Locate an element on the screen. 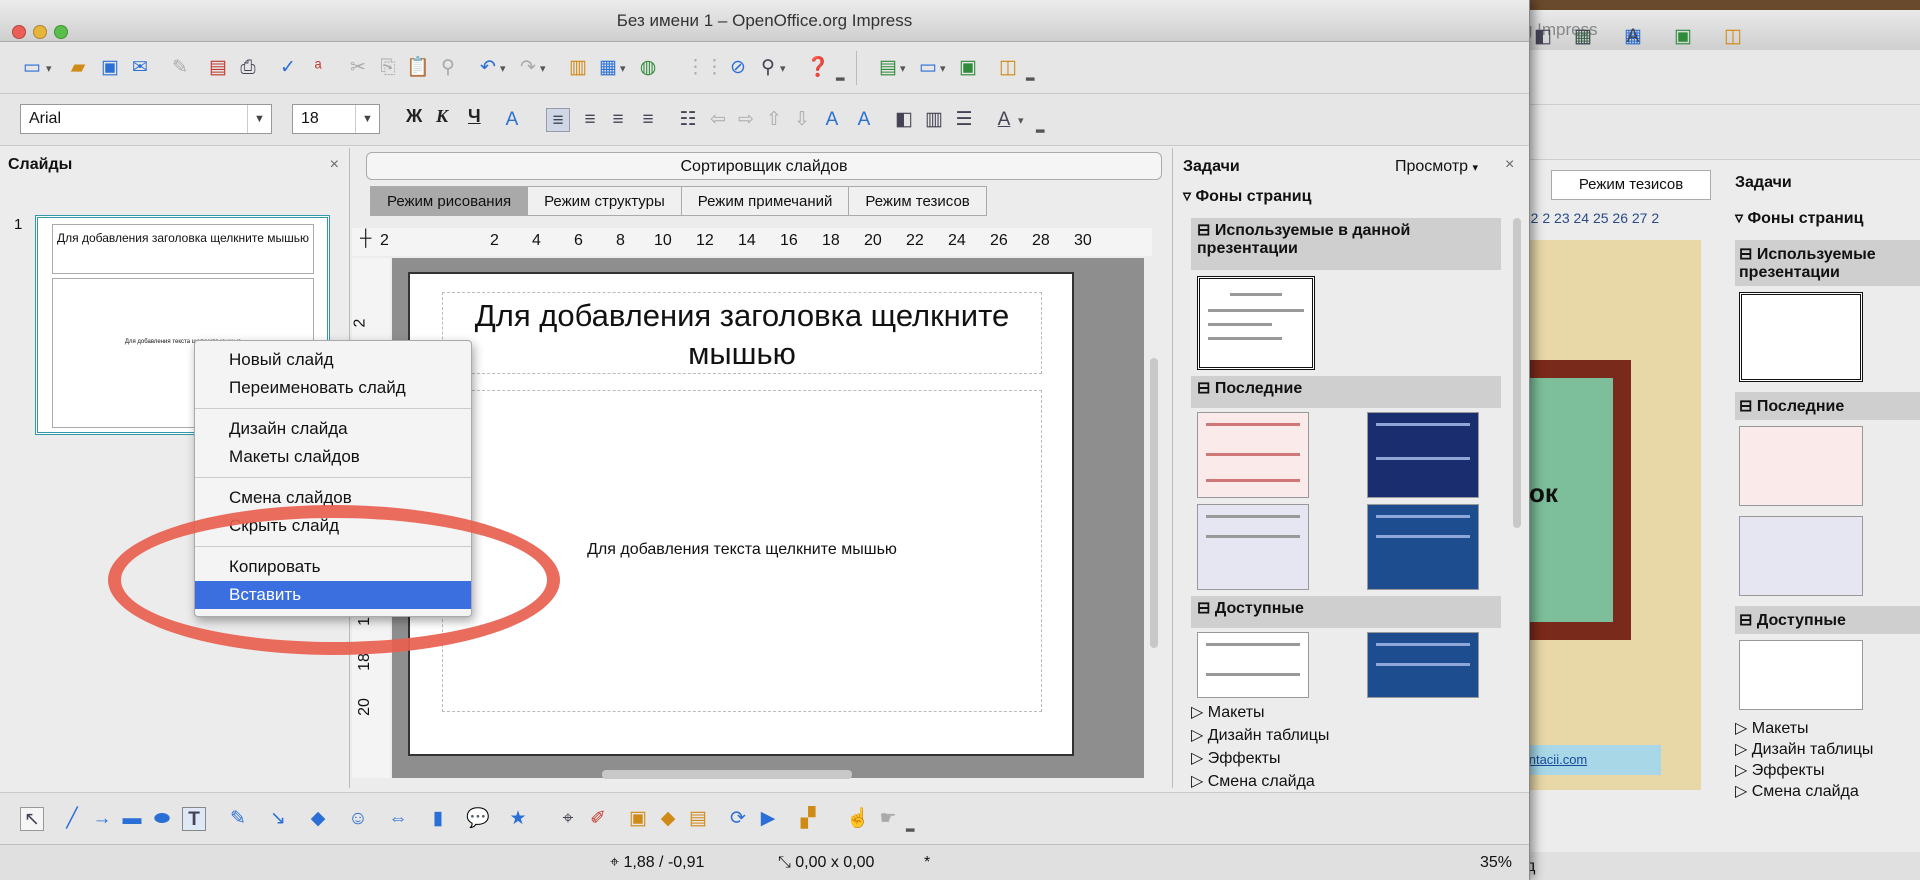  align-right-icon: ≡ is located at coordinates (618, 120).